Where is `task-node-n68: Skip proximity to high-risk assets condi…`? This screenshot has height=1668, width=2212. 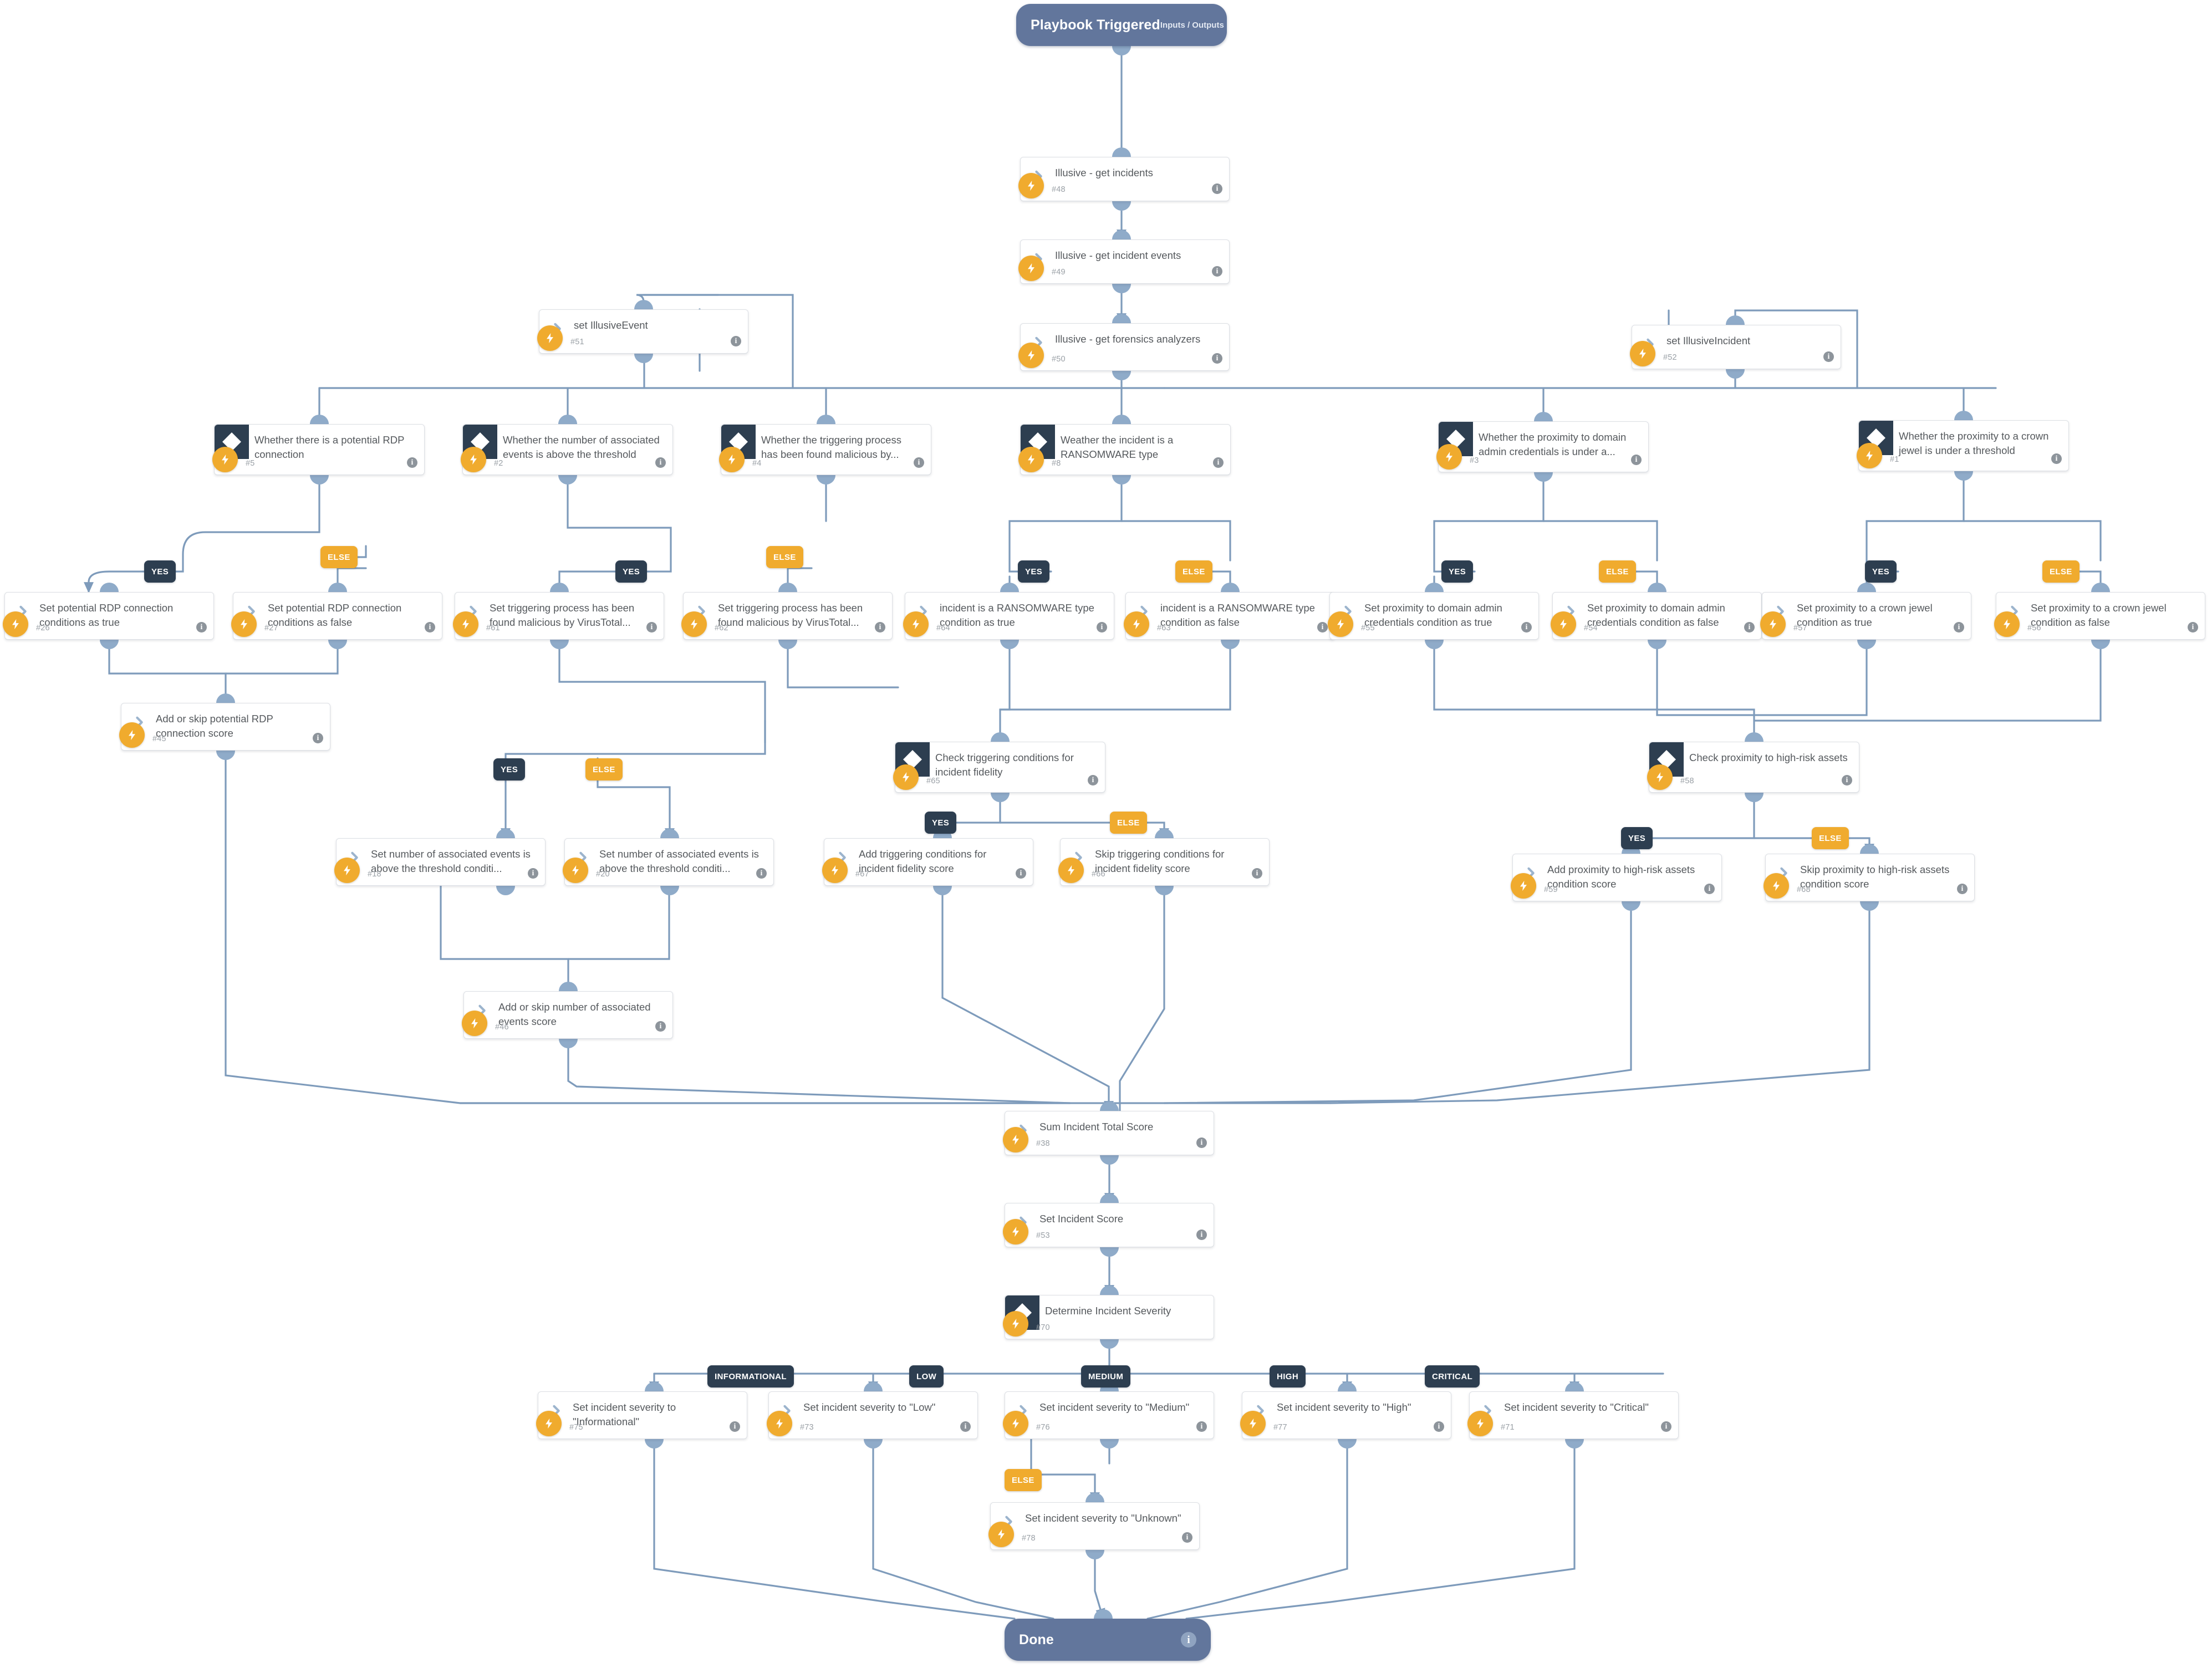
task-node-n68: Skip proximity to high-risk assets condi… is located at coordinates (1869, 877).